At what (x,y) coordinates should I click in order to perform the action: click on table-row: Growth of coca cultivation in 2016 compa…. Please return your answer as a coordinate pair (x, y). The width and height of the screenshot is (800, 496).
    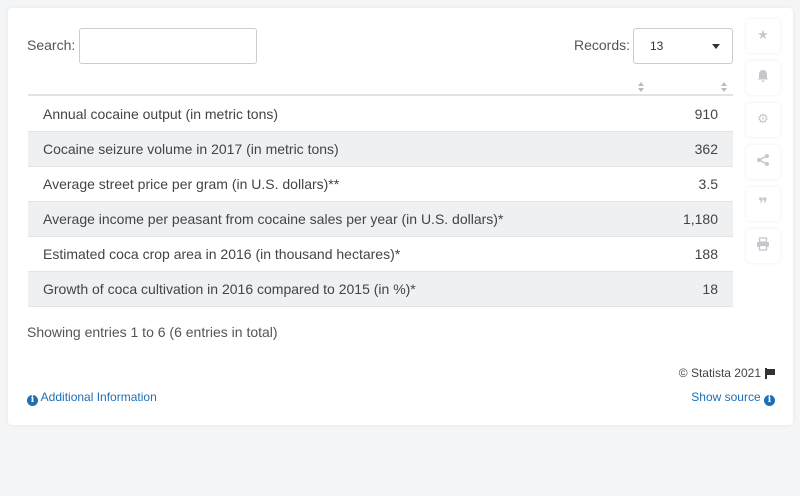
    Looking at the image, I should click on (380, 289).